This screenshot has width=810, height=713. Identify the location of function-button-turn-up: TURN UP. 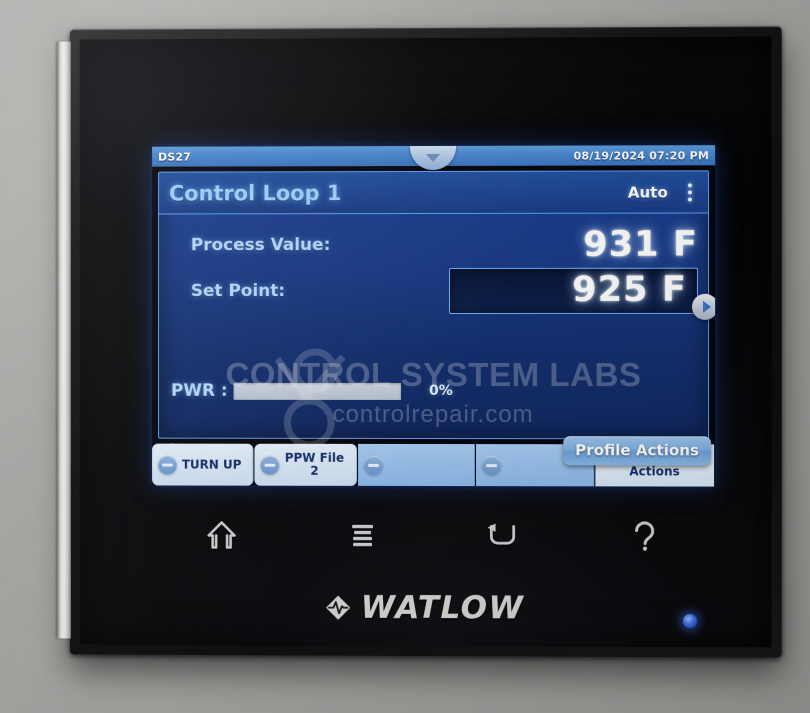
(203, 464).